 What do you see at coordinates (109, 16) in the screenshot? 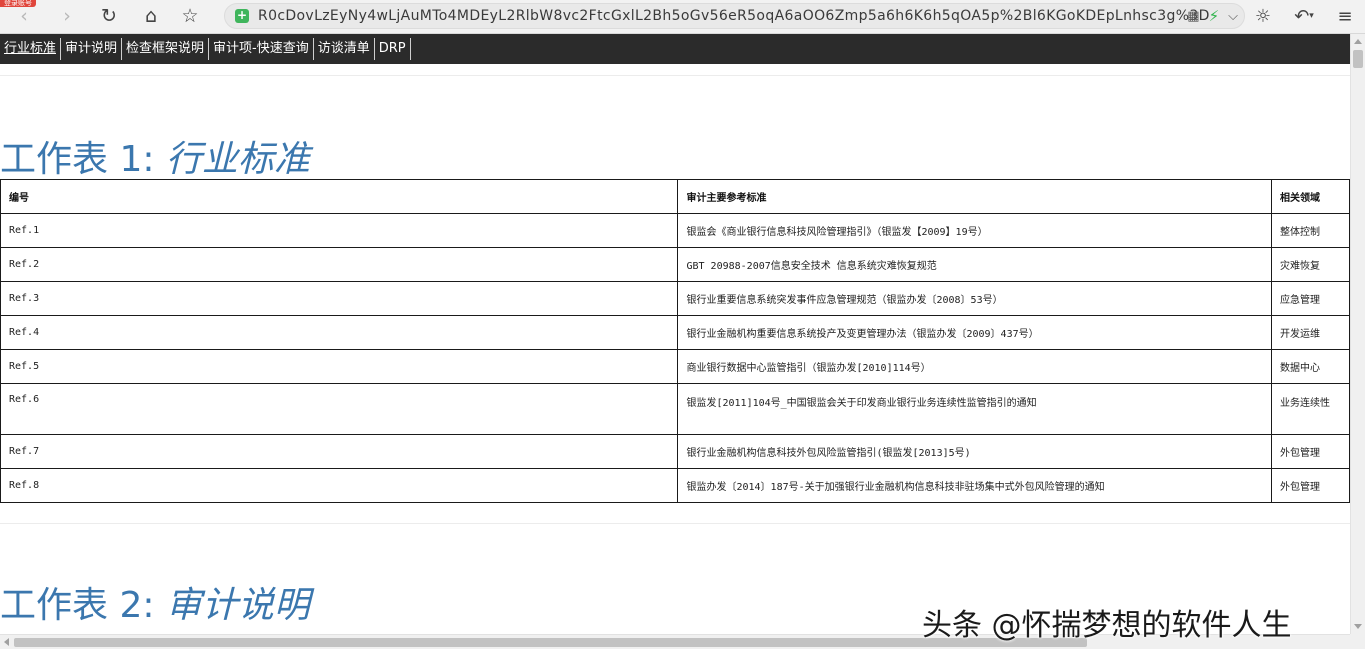
I see `reload-icon: ↻` at bounding box center [109, 16].